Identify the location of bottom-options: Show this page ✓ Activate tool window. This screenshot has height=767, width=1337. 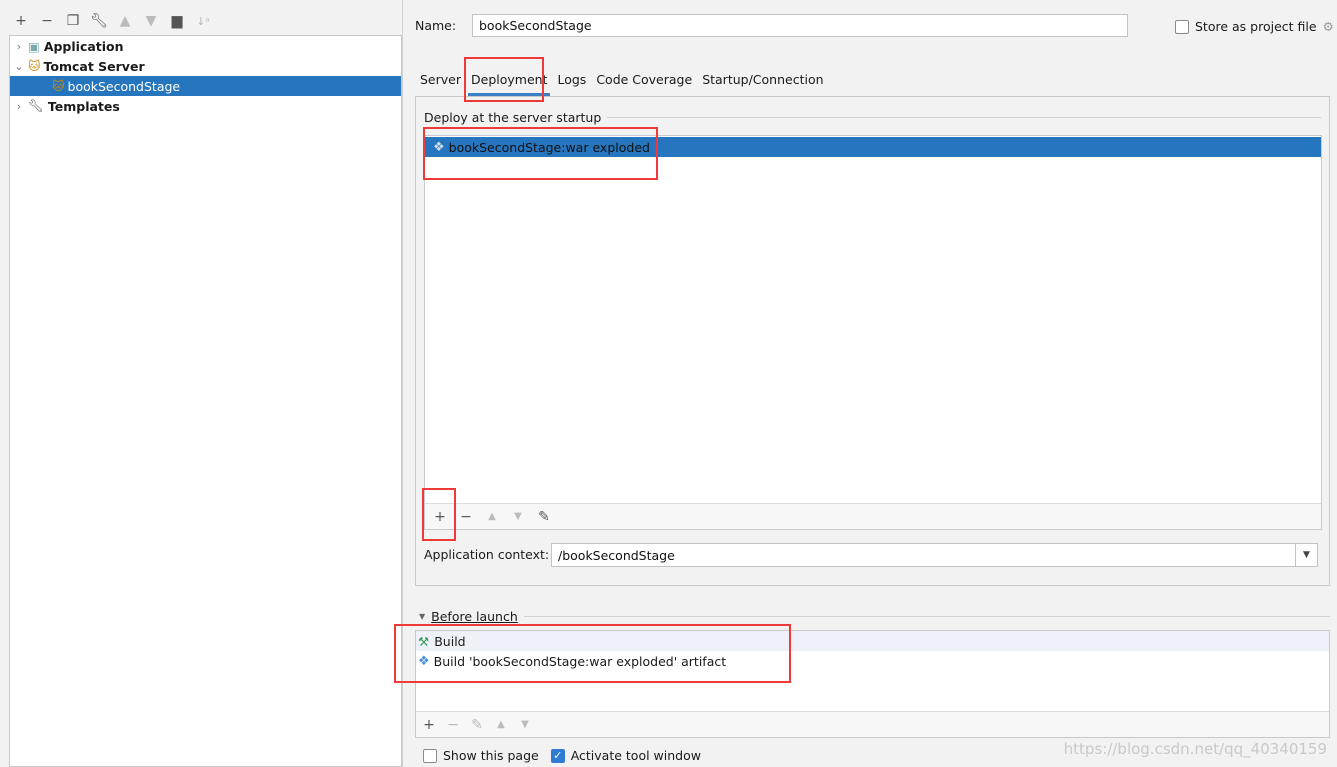
(562, 755).